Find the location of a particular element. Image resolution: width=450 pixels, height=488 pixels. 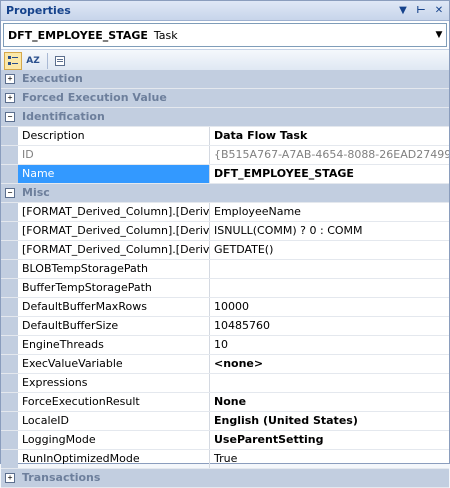

property-row: EngineThreads 10 is located at coordinates (225, 345).